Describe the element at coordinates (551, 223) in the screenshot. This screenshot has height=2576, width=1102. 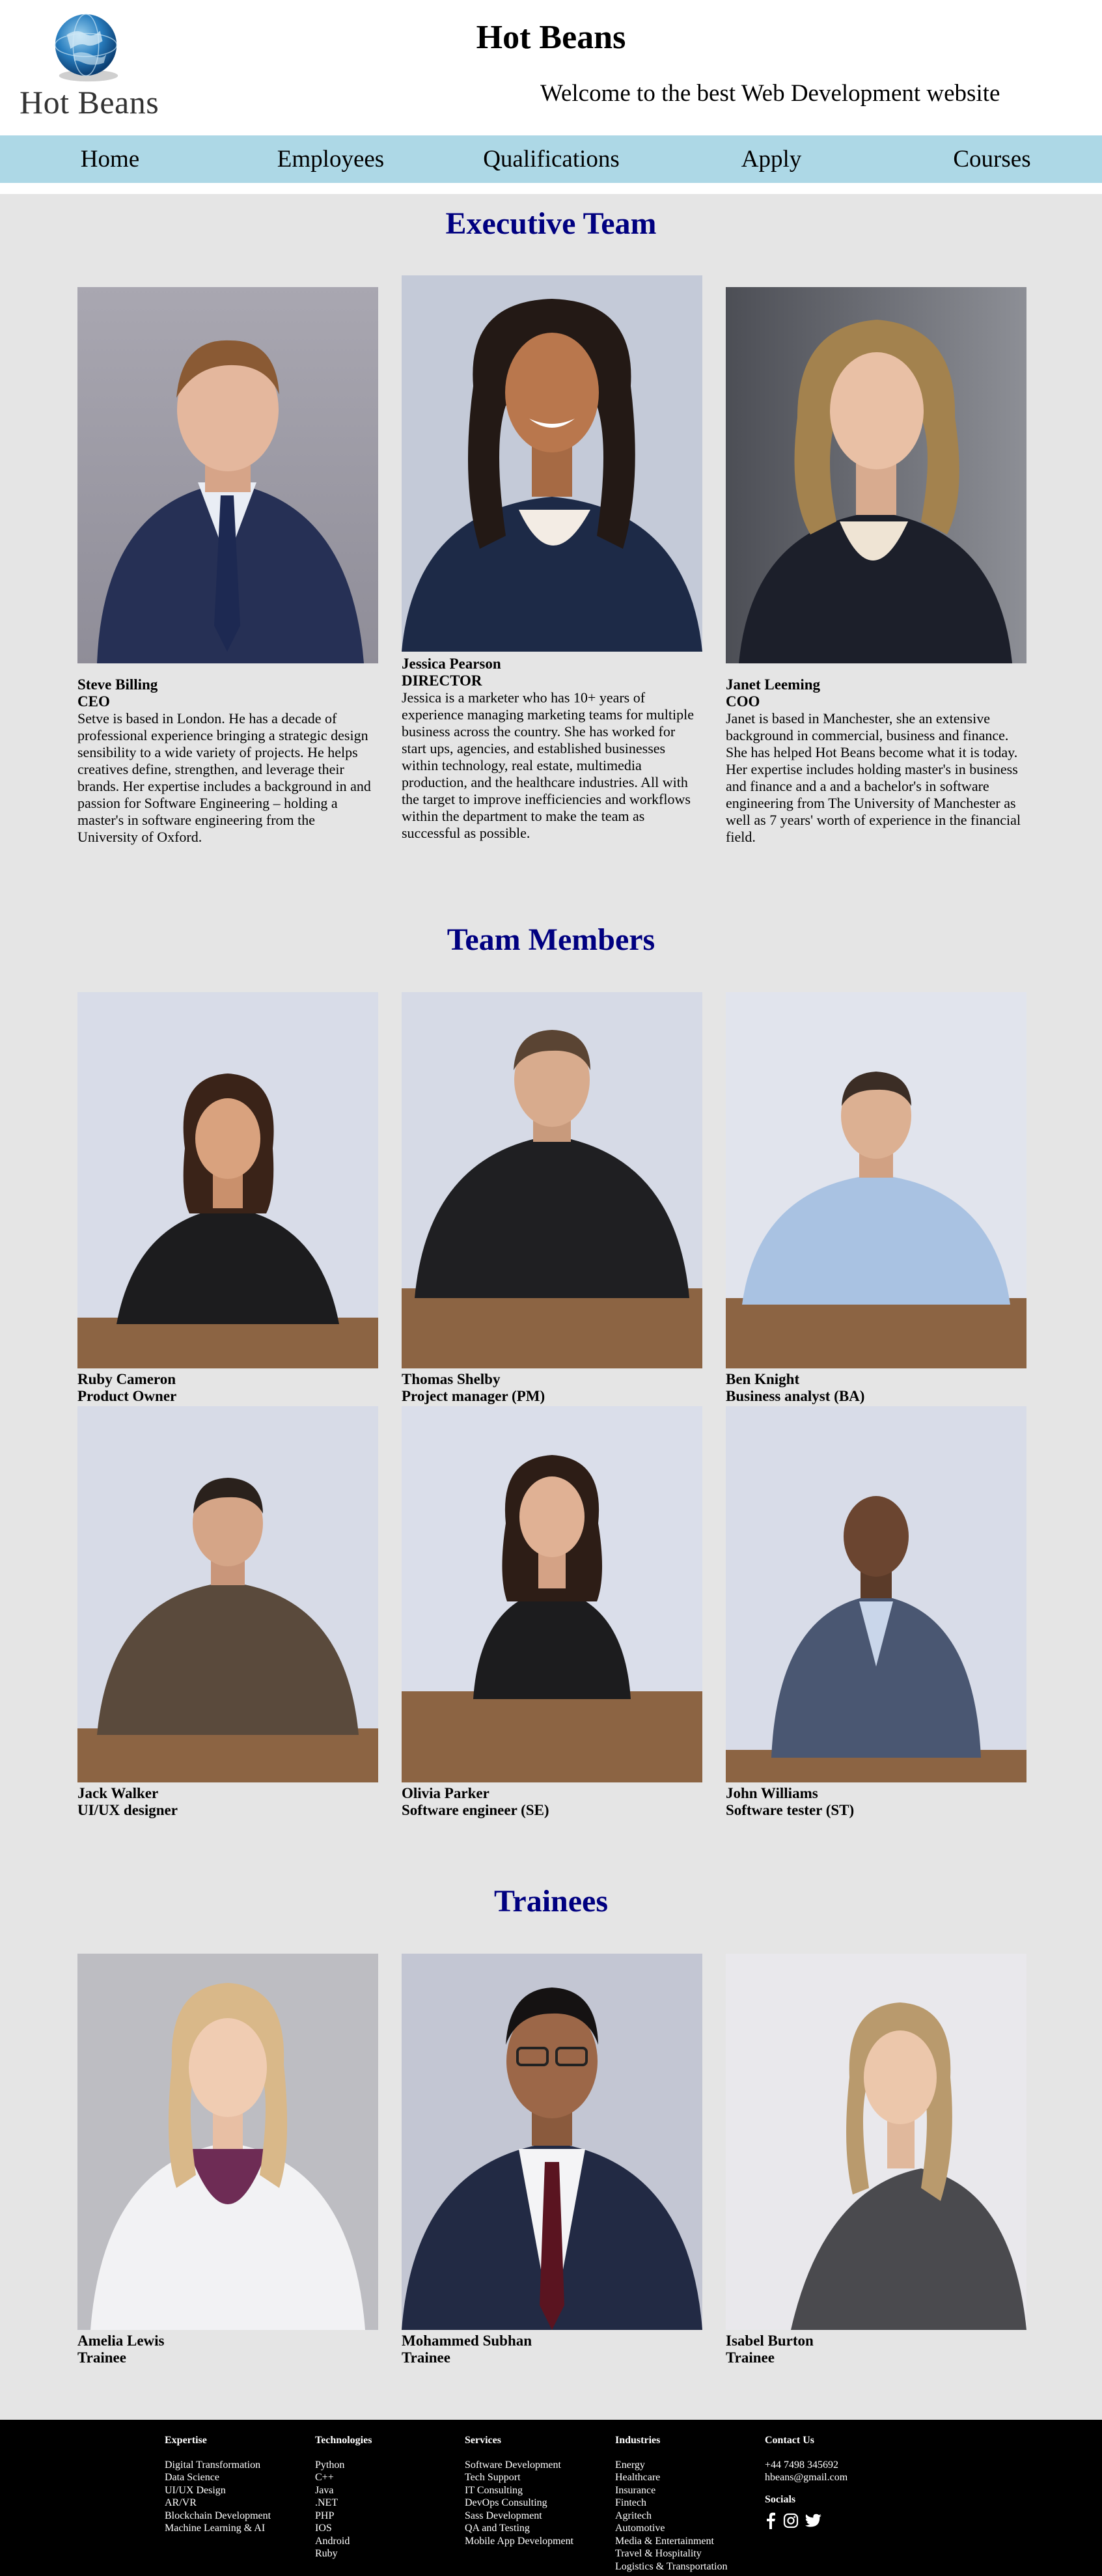
I see `executive-team-heading: Executive Team` at that location.